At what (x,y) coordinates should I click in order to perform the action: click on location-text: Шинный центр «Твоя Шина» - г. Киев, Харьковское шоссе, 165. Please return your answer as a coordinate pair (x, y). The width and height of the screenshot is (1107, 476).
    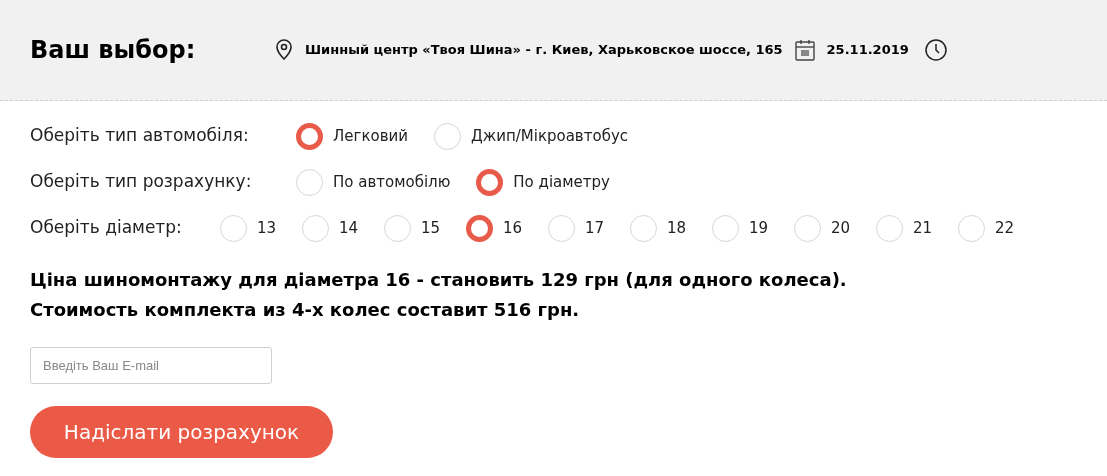
    Looking at the image, I should click on (544, 50).